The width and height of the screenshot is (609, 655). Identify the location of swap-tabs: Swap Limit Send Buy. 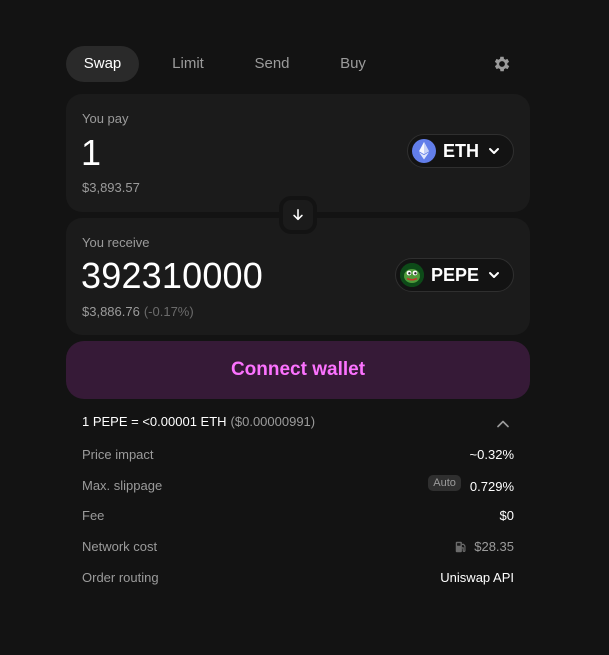
(298, 64).